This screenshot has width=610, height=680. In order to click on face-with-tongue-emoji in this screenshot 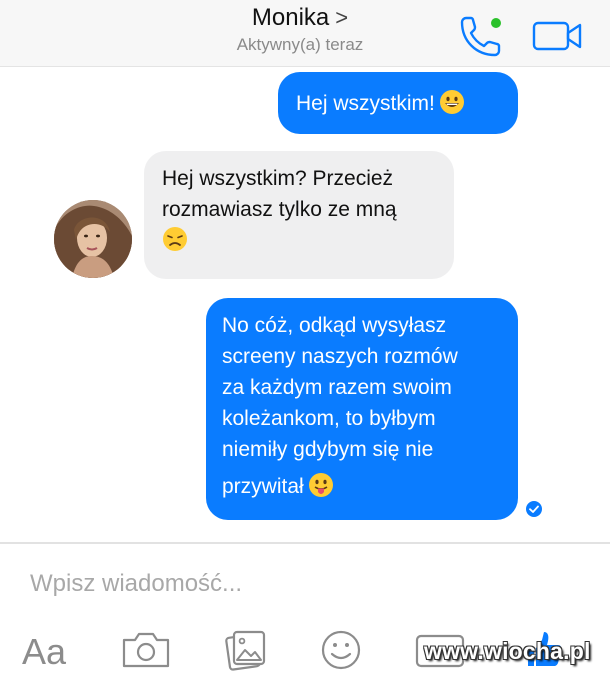, I will do `click(320, 485)`.